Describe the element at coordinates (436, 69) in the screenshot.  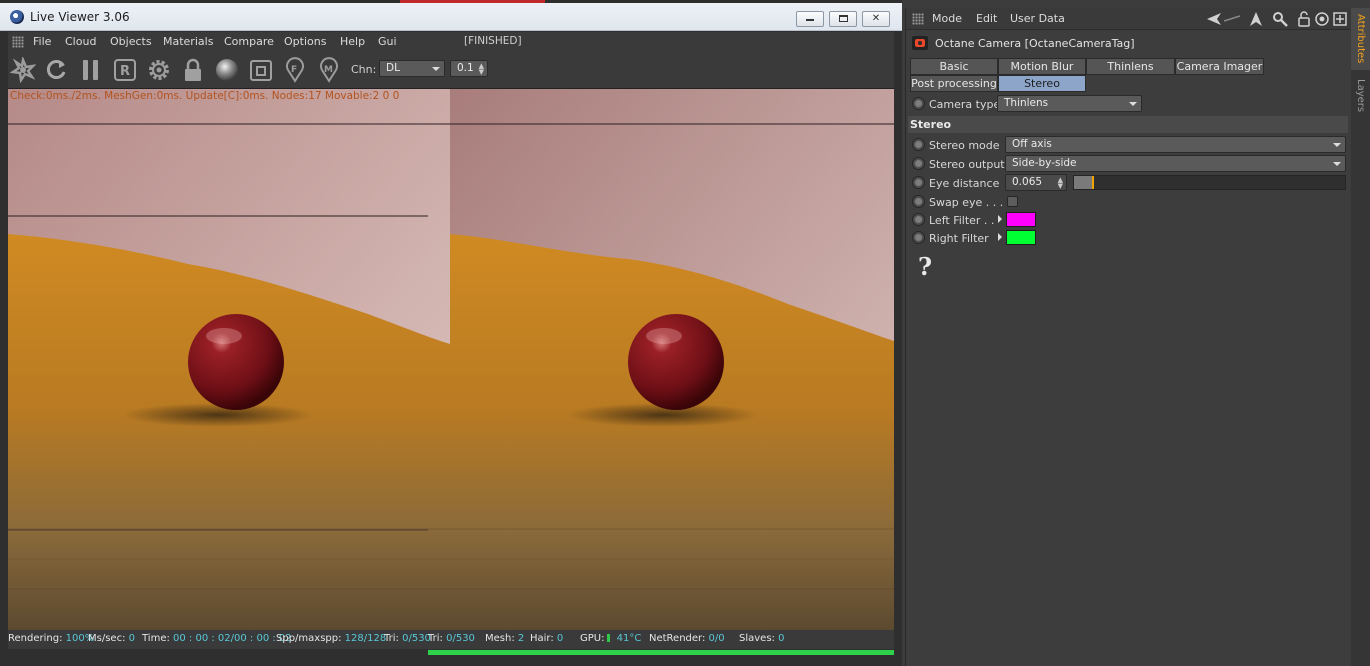
I see `chevron-down-icon` at that location.